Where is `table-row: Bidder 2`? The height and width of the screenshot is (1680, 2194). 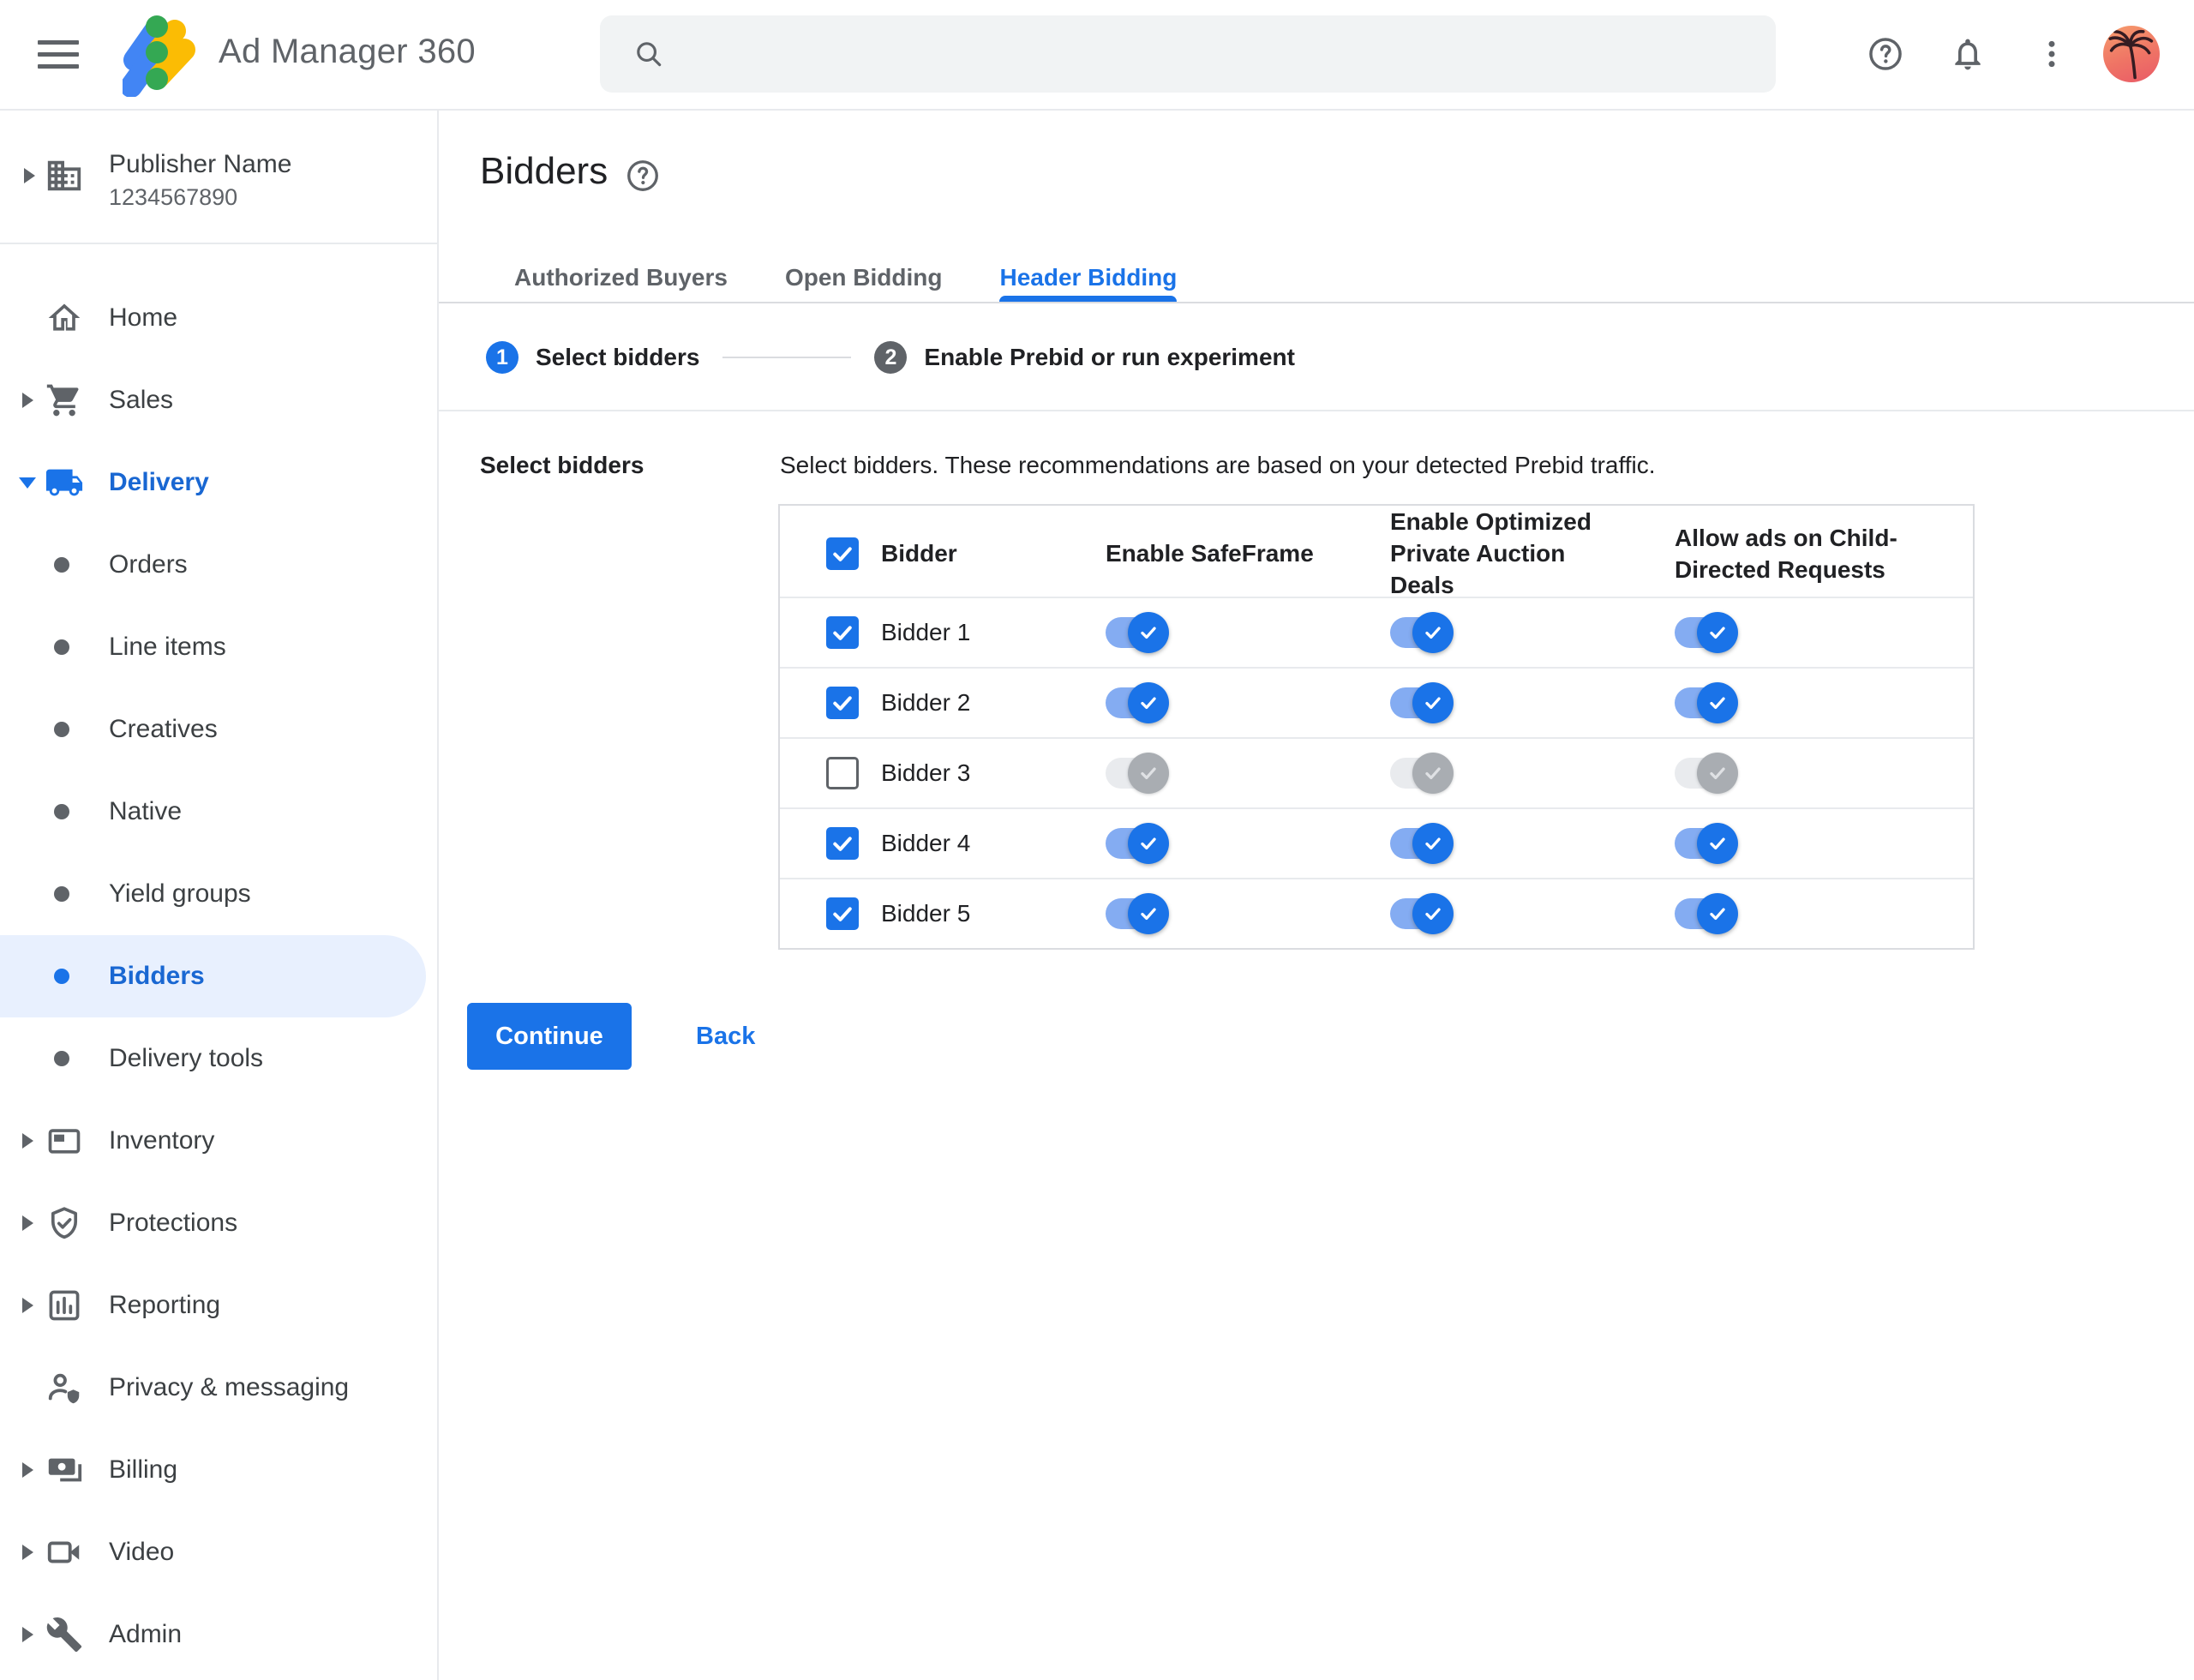 table-row: Bidder 2 is located at coordinates (1376, 702).